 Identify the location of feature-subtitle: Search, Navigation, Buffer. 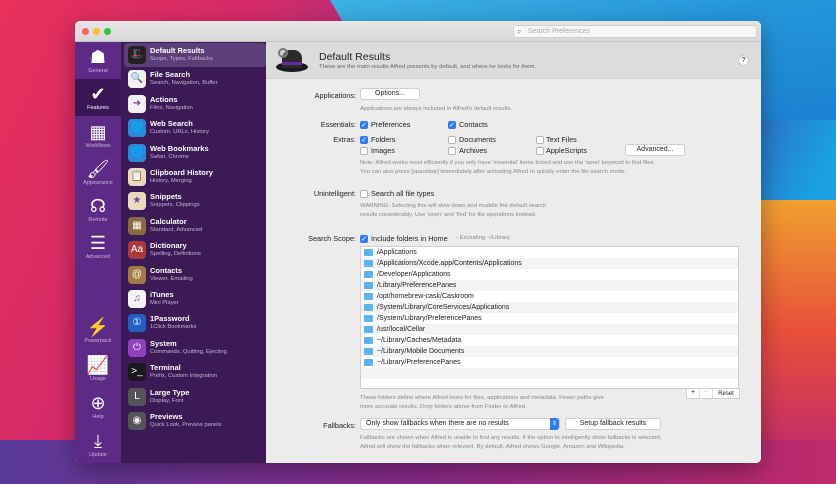
(184, 83).